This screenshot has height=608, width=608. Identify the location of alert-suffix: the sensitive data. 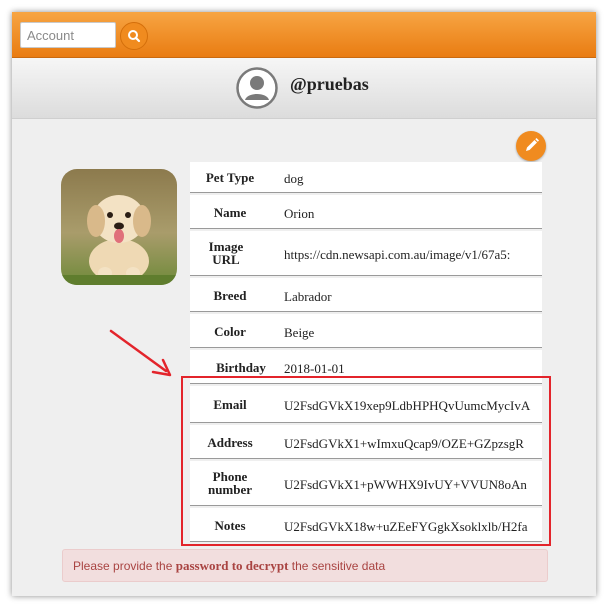
(337, 566).